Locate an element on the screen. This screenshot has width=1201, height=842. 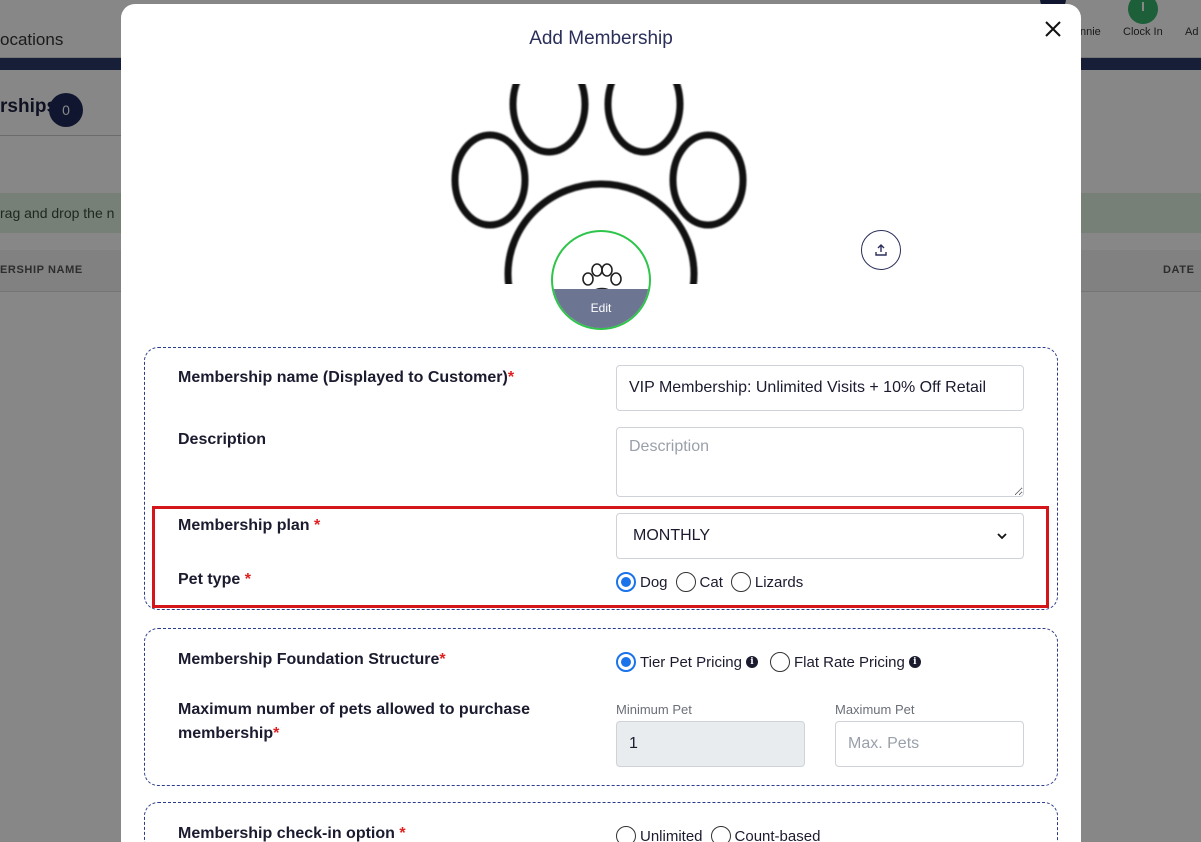
foundation-structure-label: Membership Foundation Structure* is located at coordinates (312, 659).